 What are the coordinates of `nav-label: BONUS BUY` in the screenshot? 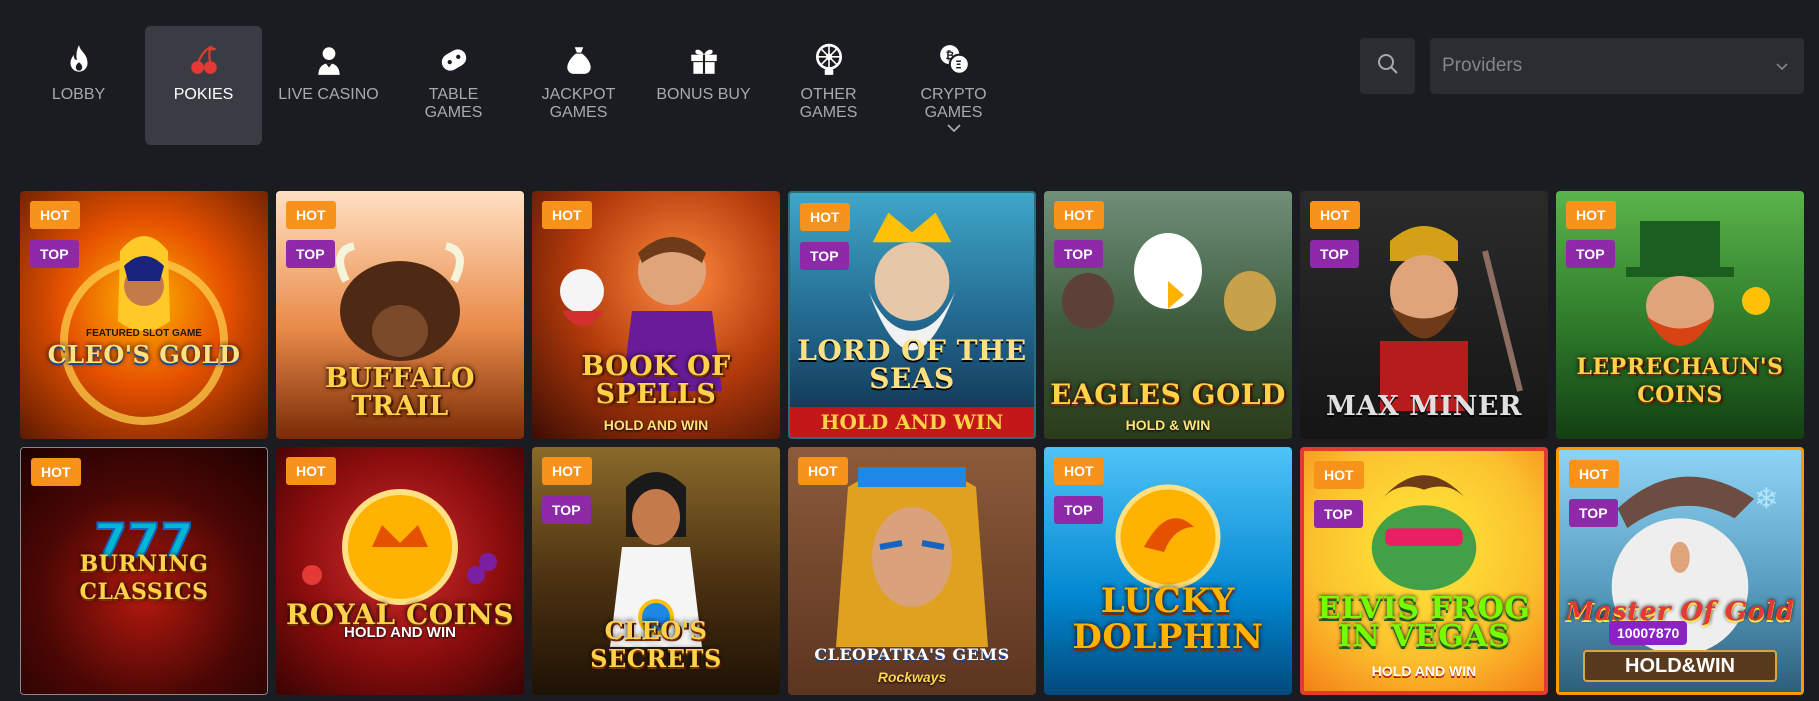 It's located at (703, 94).